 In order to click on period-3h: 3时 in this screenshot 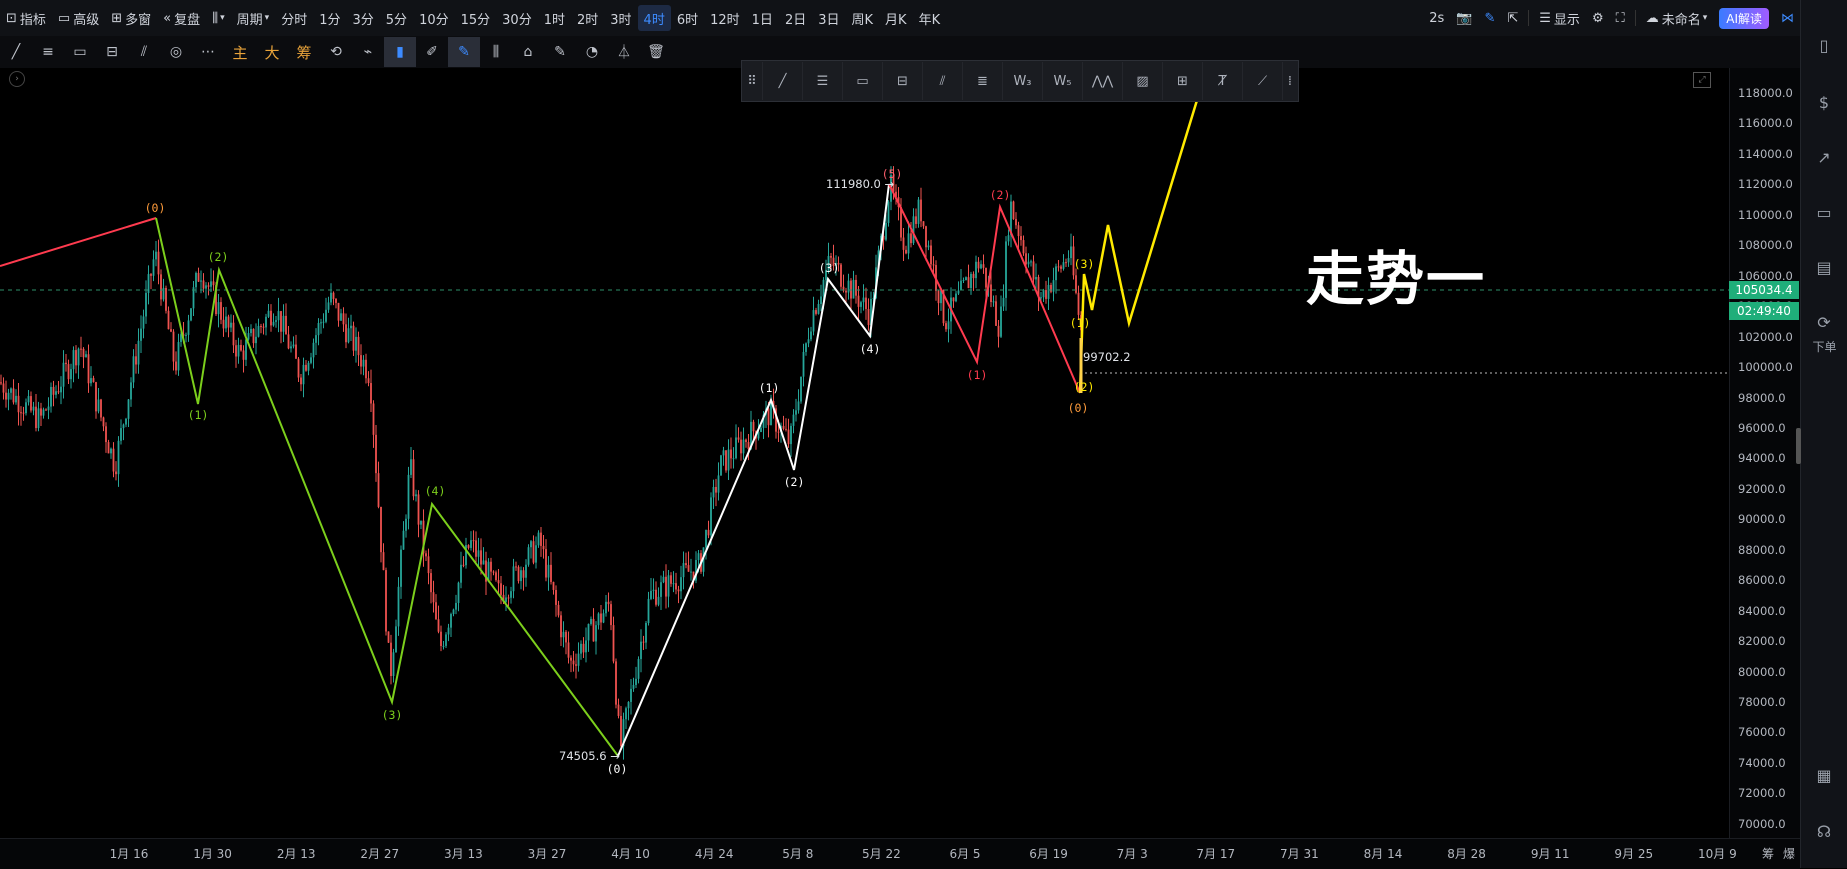, I will do `click(620, 18)`.